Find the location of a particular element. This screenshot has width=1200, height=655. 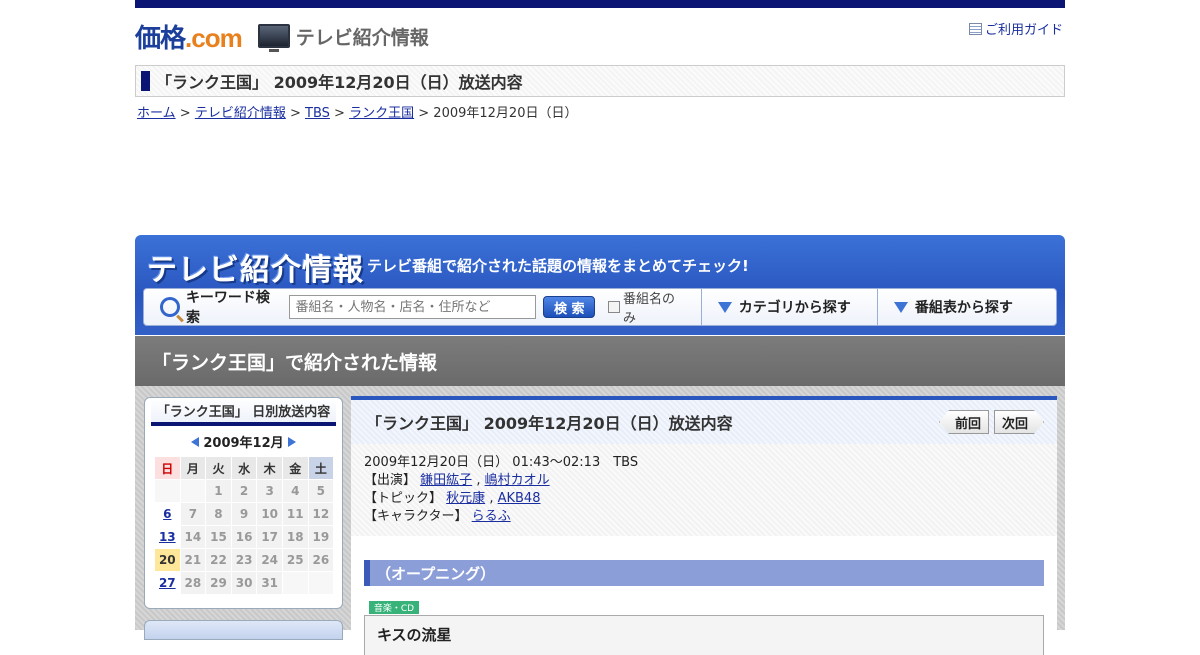

category-badge: 音楽・CD is located at coordinates (394, 607).